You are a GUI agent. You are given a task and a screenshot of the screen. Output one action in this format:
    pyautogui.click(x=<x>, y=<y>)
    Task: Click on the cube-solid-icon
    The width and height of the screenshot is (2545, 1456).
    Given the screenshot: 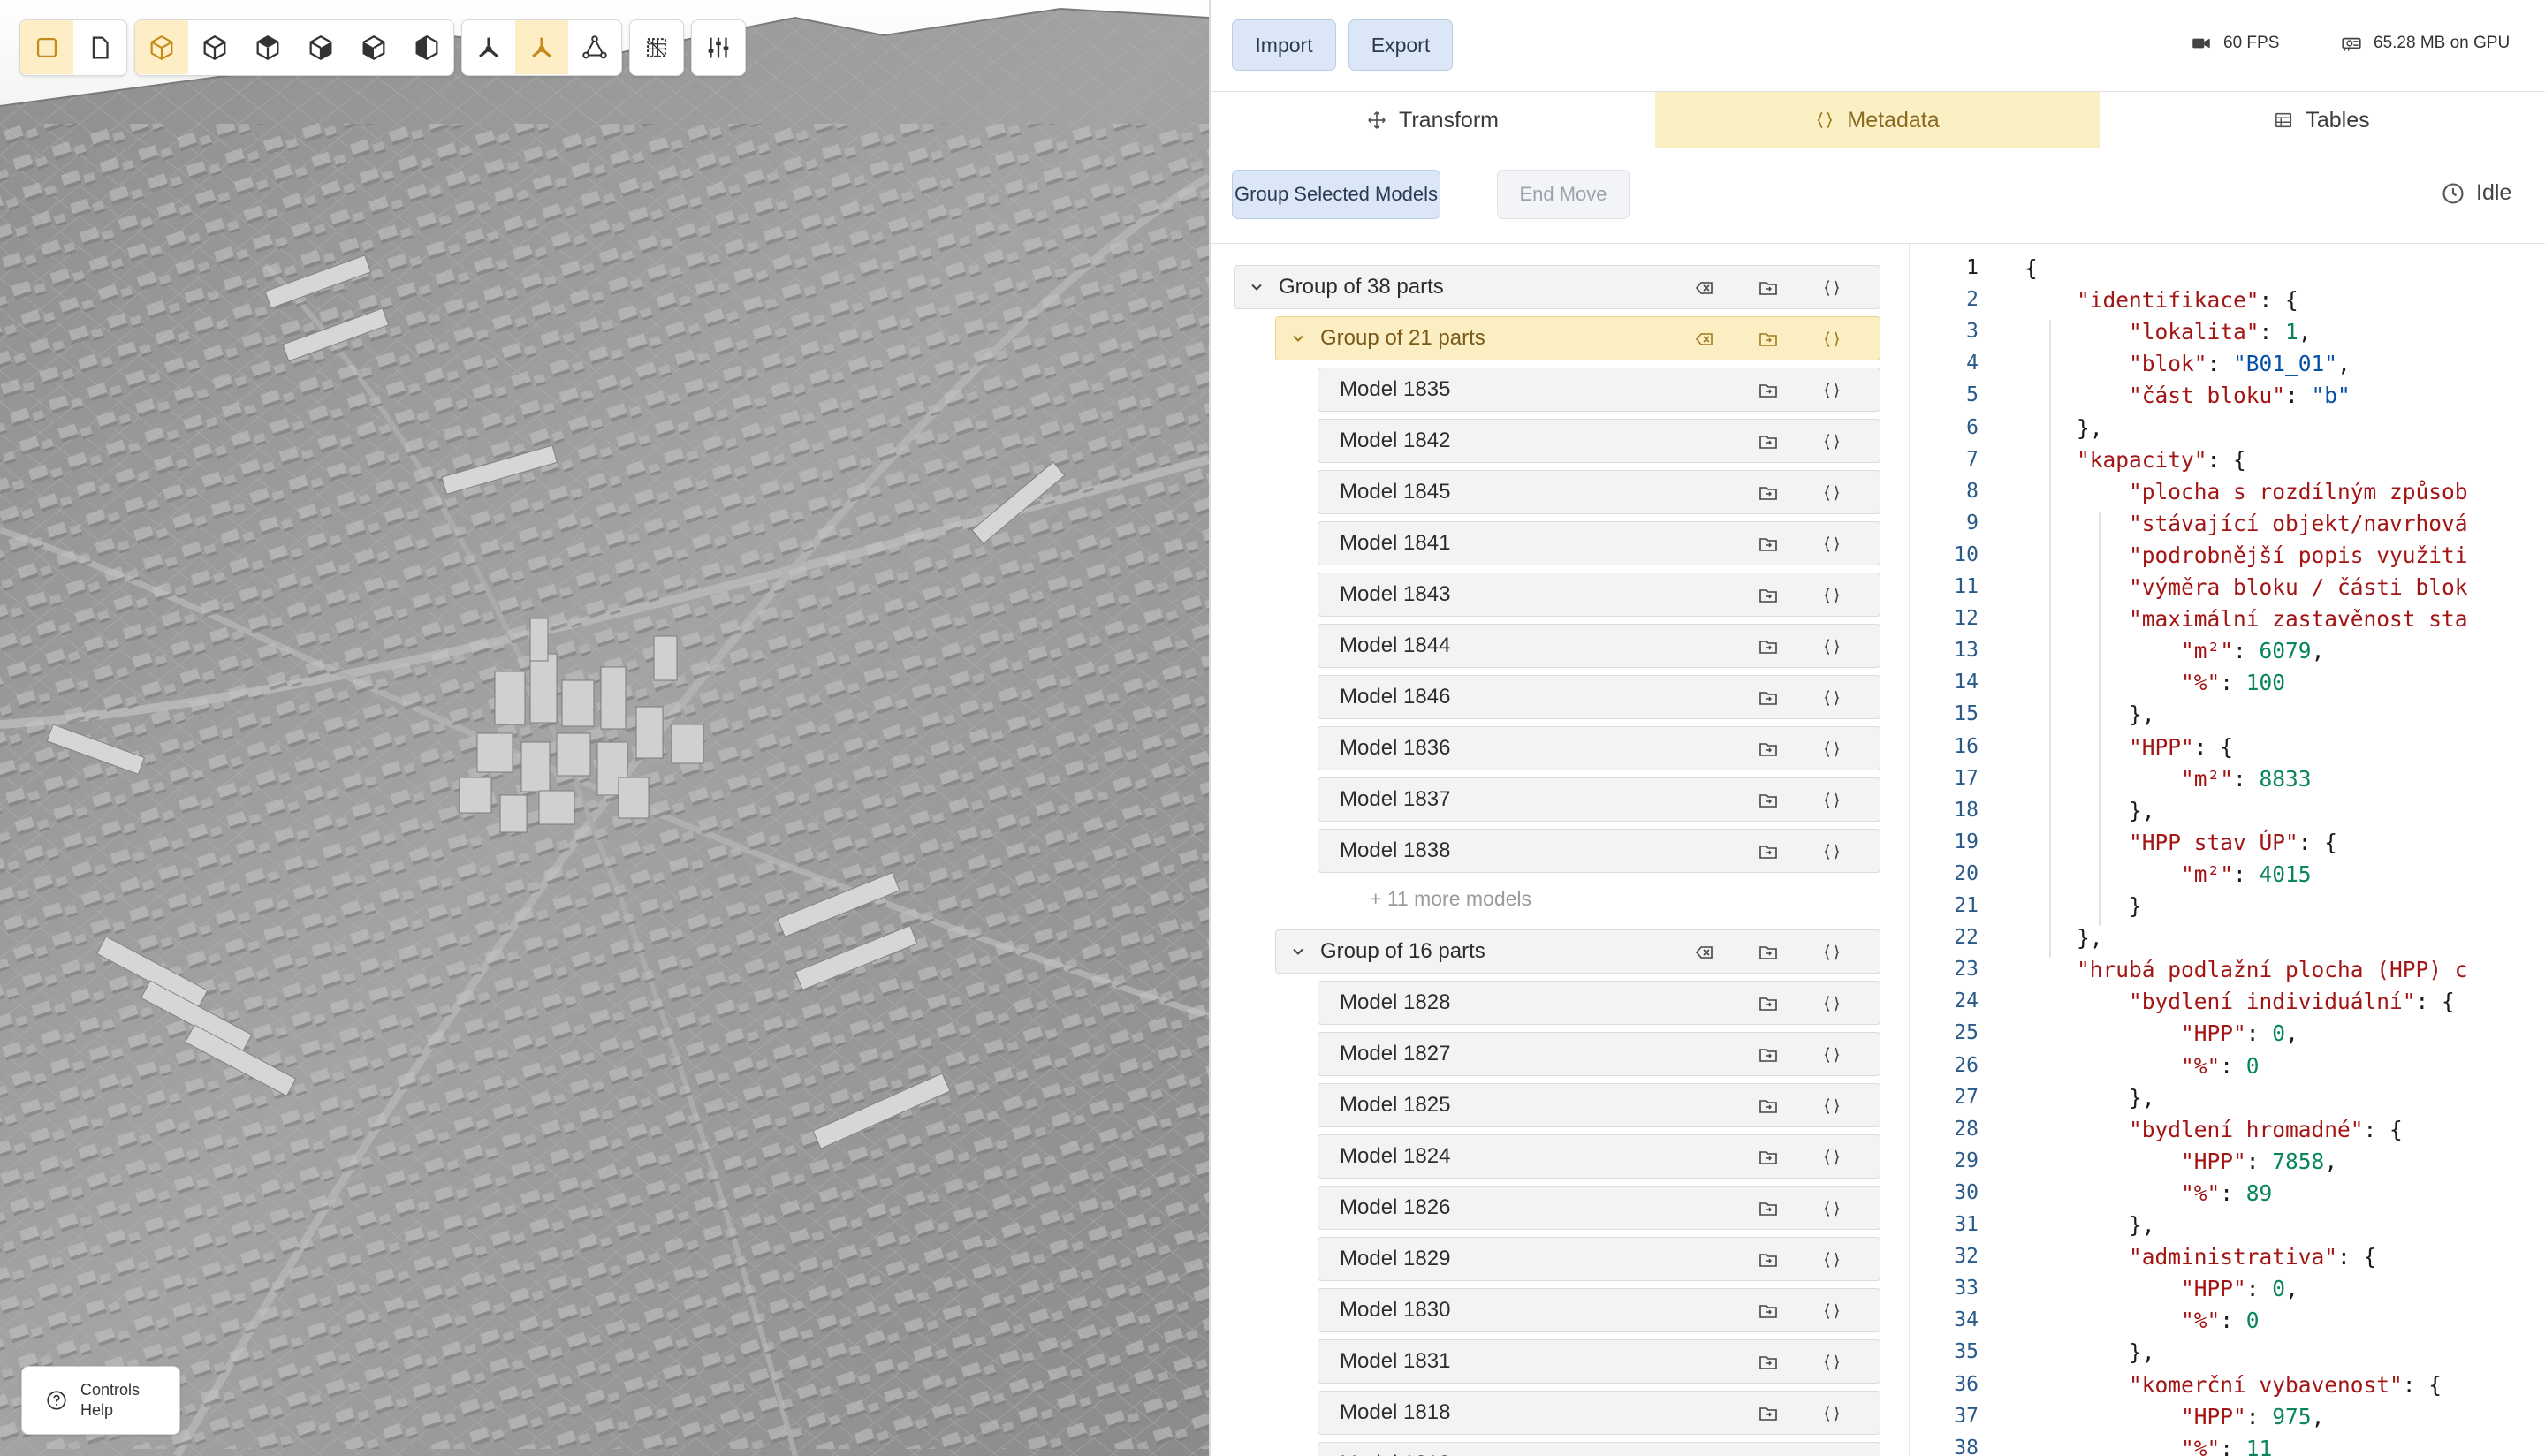 What is the action you would take?
    pyautogui.click(x=320, y=47)
    